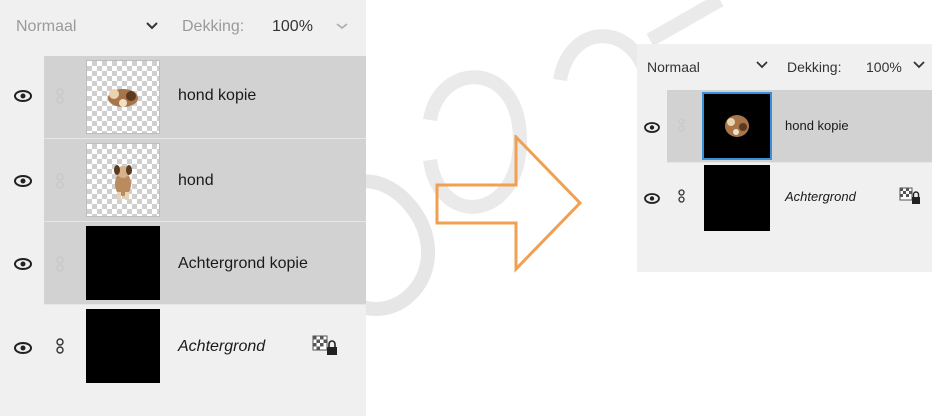  What do you see at coordinates (196, 181) in the screenshot?
I see `layer-name: hond` at bounding box center [196, 181].